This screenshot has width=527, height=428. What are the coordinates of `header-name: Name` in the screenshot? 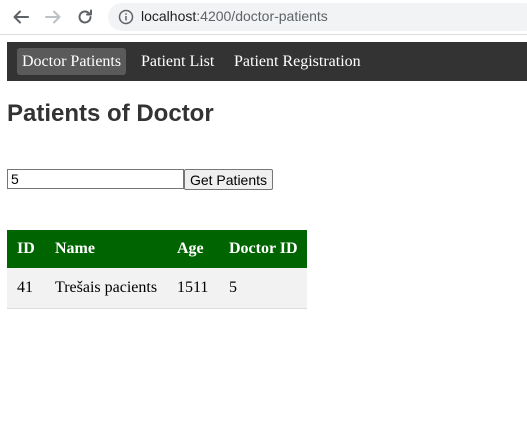 It's located at (75, 248).